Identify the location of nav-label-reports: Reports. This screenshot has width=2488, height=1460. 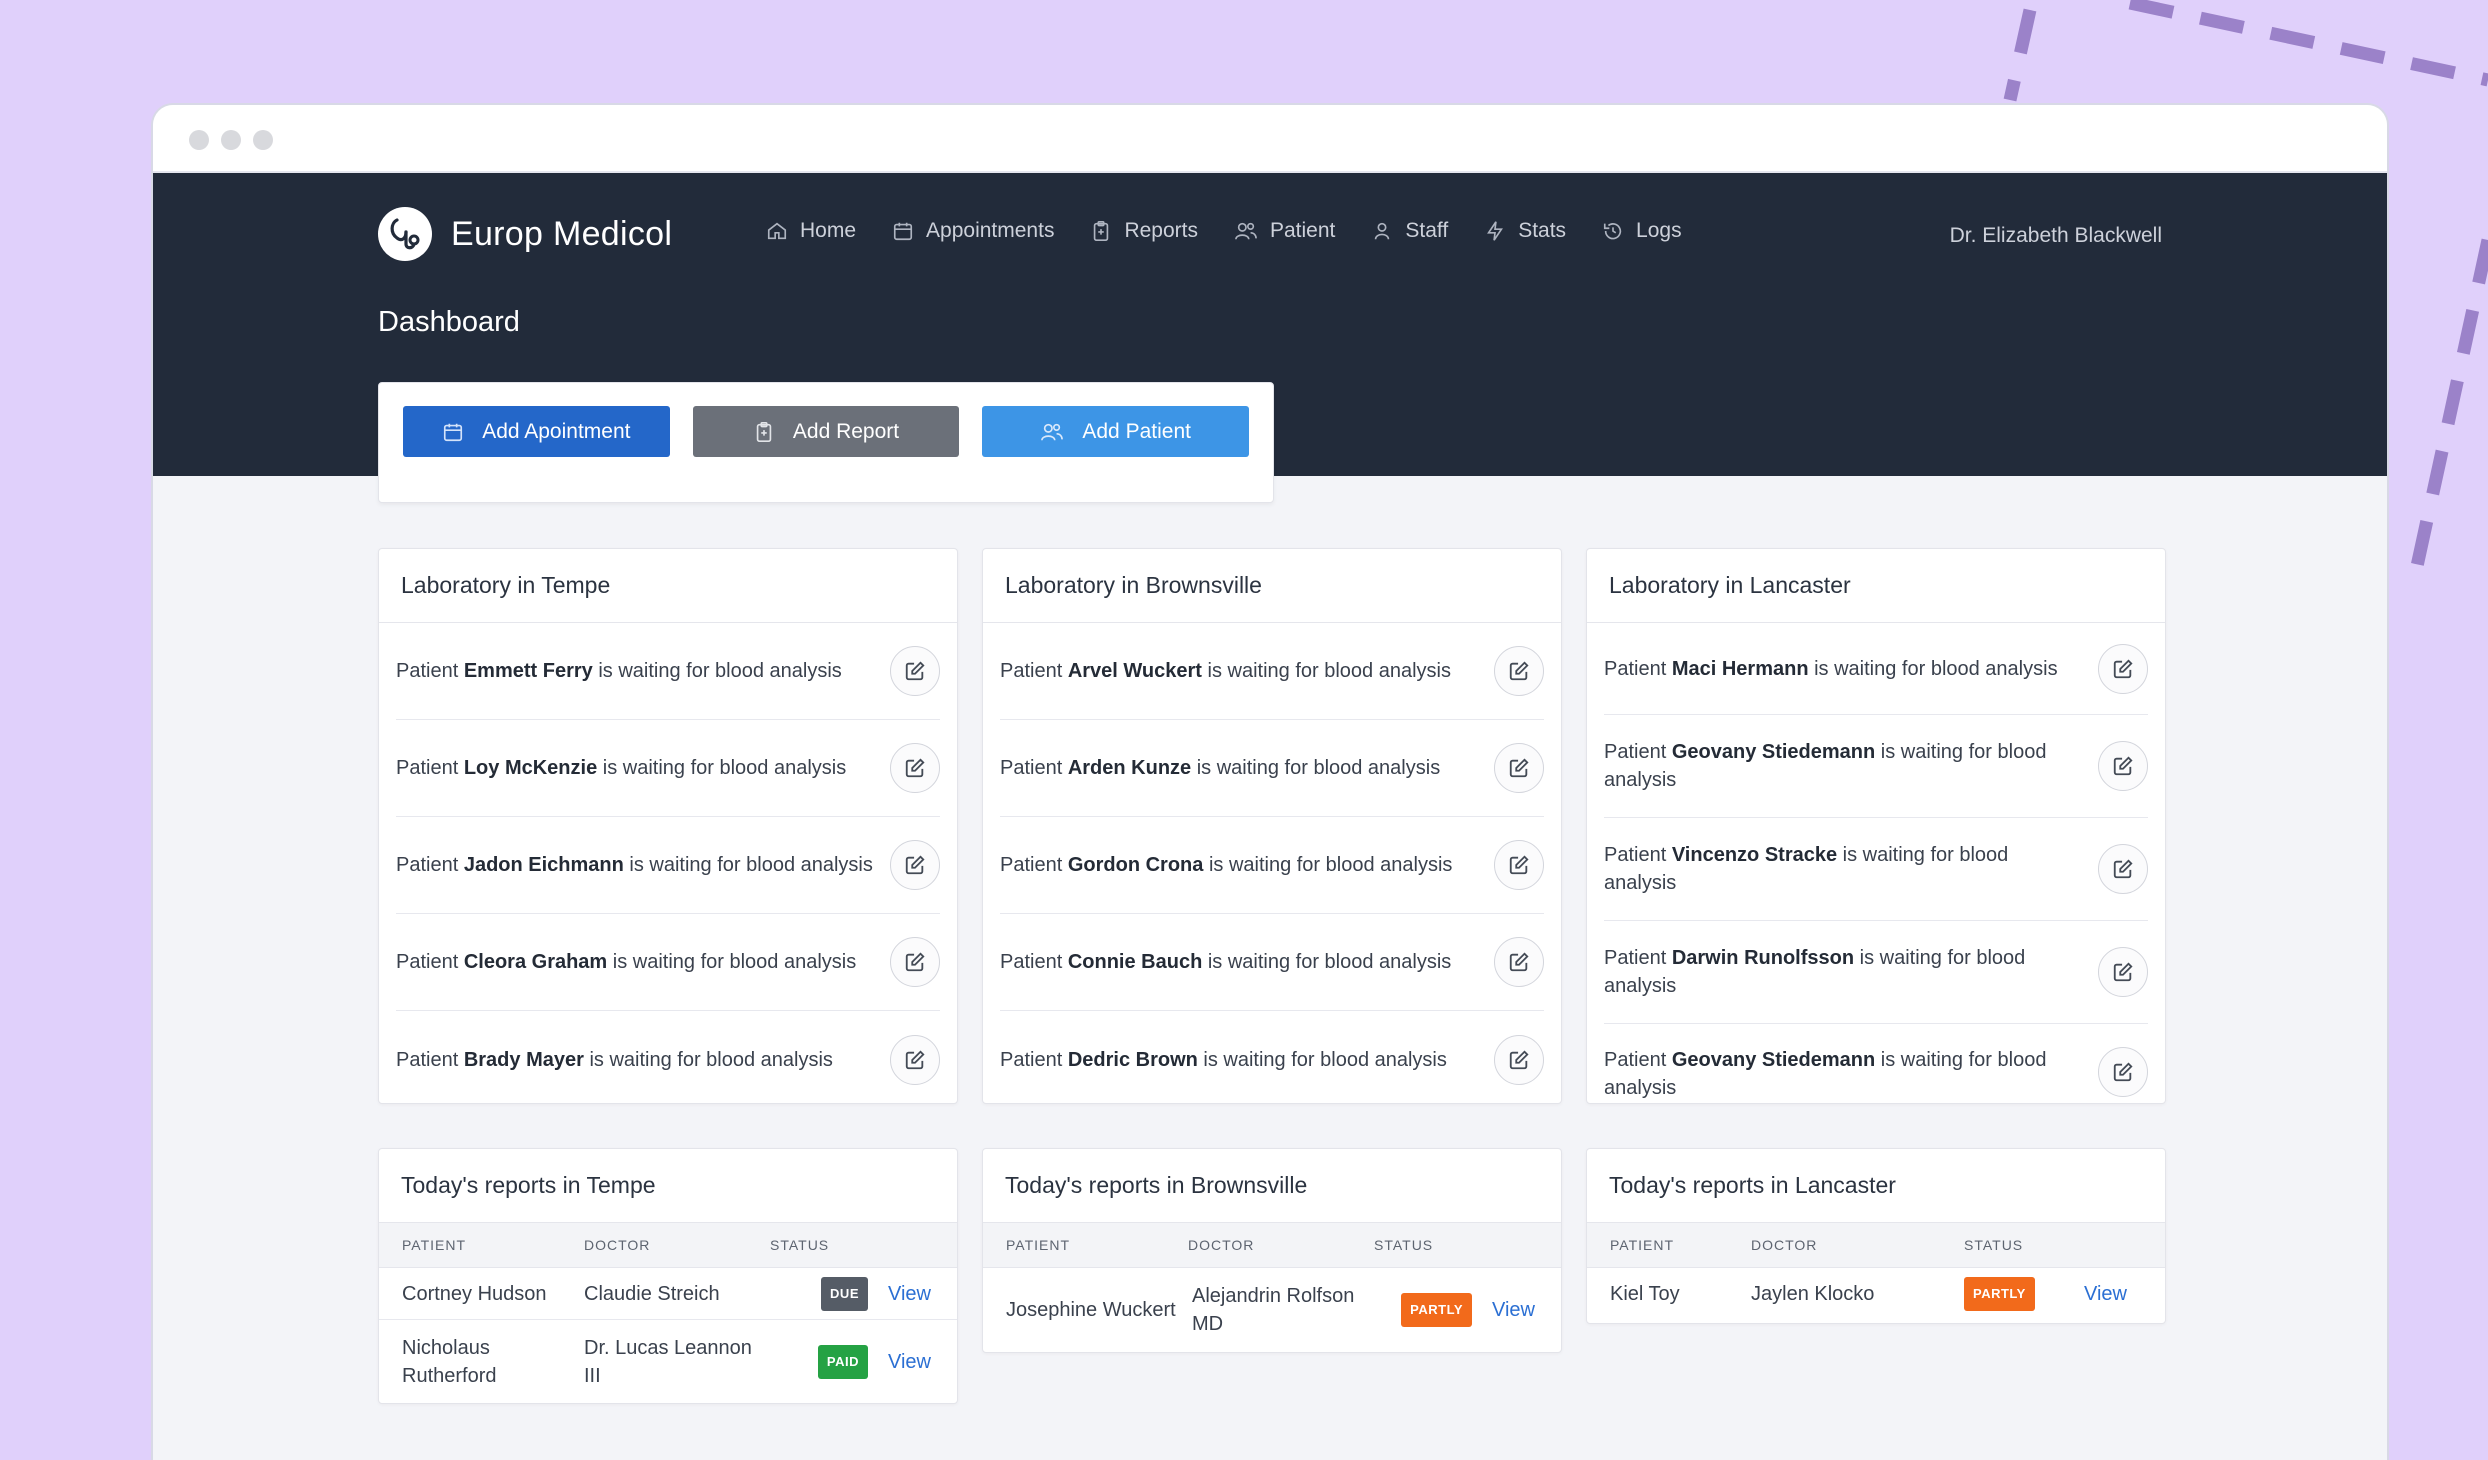
(1161, 230).